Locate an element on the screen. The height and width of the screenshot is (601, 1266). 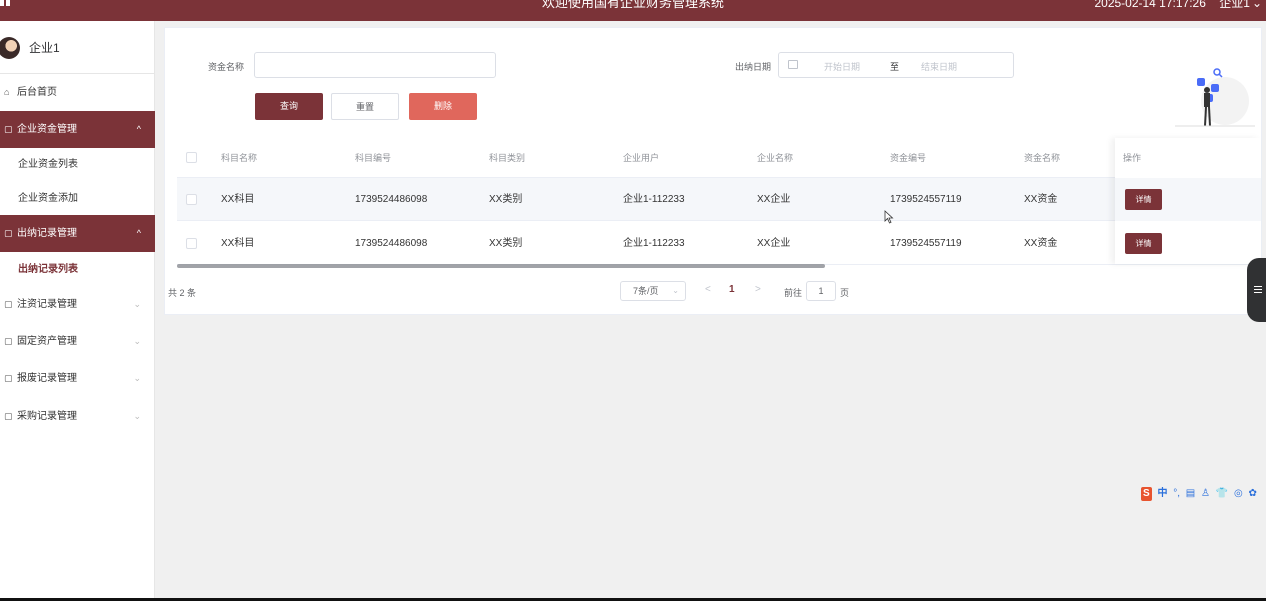
column-header: 资金编号 is located at coordinates (908, 158).